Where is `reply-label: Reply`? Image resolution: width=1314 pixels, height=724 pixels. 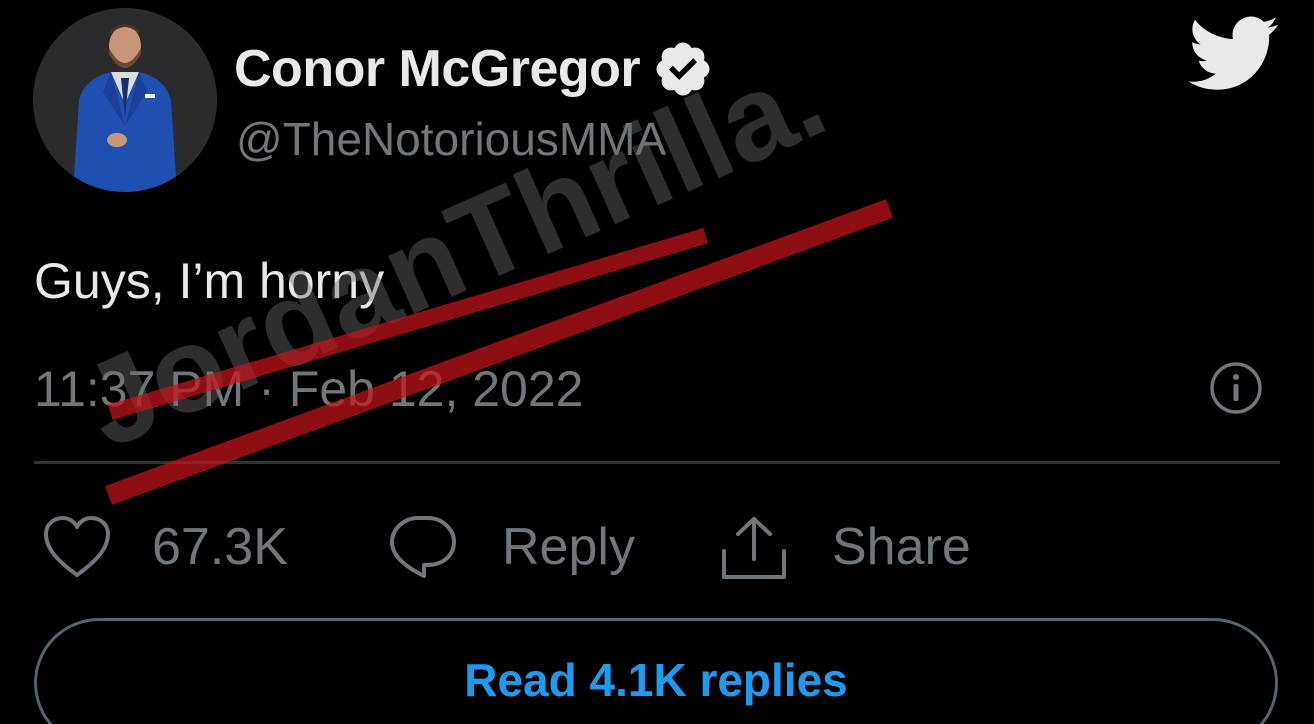 reply-label: Reply is located at coordinates (568, 547).